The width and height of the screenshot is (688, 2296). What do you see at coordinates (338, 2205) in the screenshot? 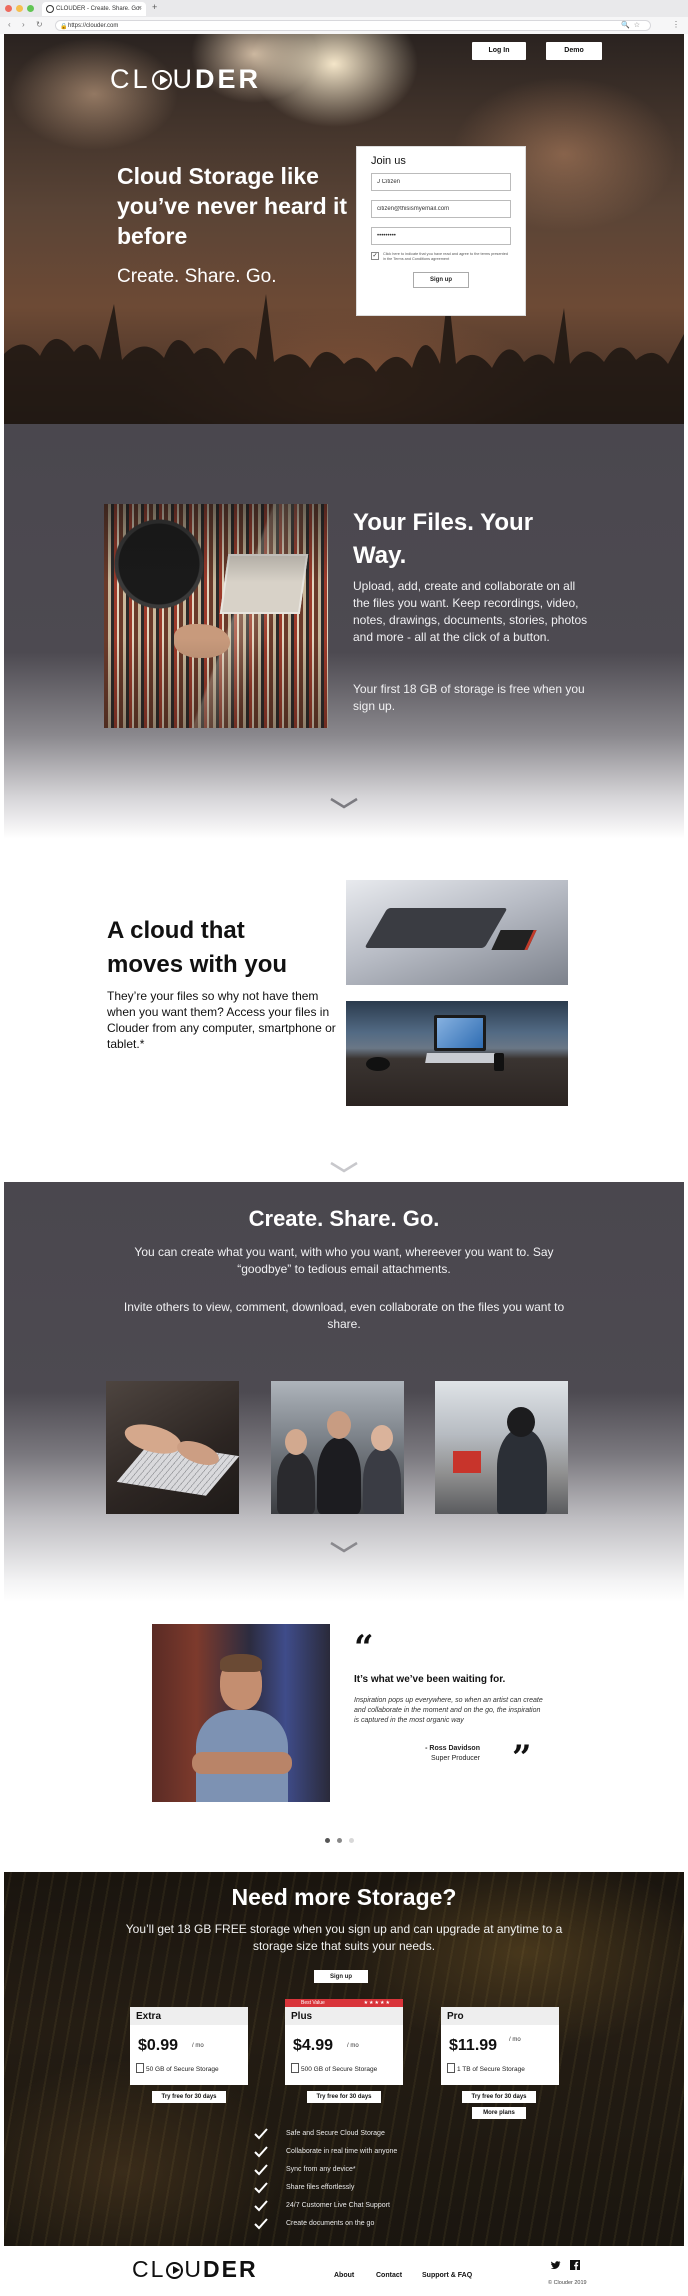
I see `benefit-text: 24/7 Customer Live Chat Support` at bounding box center [338, 2205].